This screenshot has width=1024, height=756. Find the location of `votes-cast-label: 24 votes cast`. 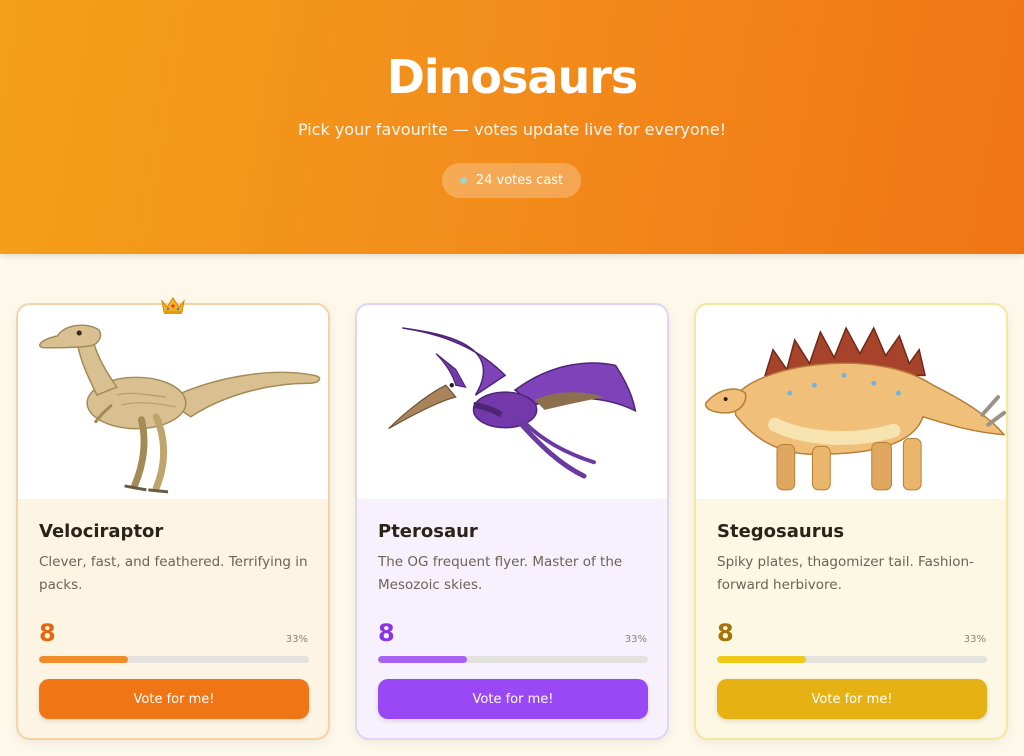

votes-cast-label: 24 votes cast is located at coordinates (519, 180).